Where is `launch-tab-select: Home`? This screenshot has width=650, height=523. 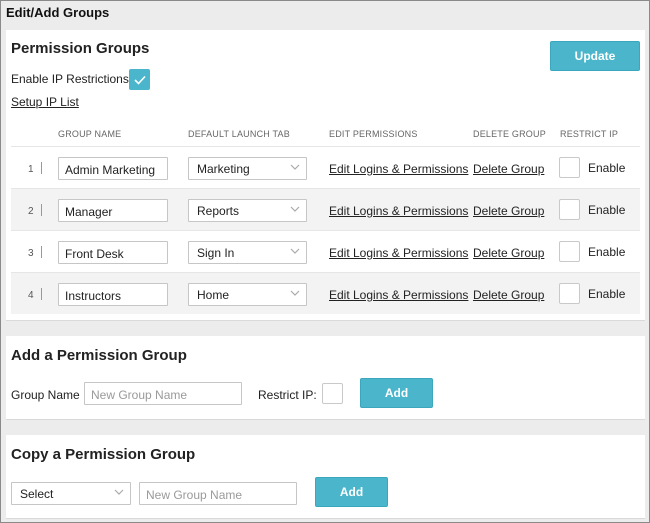
launch-tab-select: Home is located at coordinates (247, 294).